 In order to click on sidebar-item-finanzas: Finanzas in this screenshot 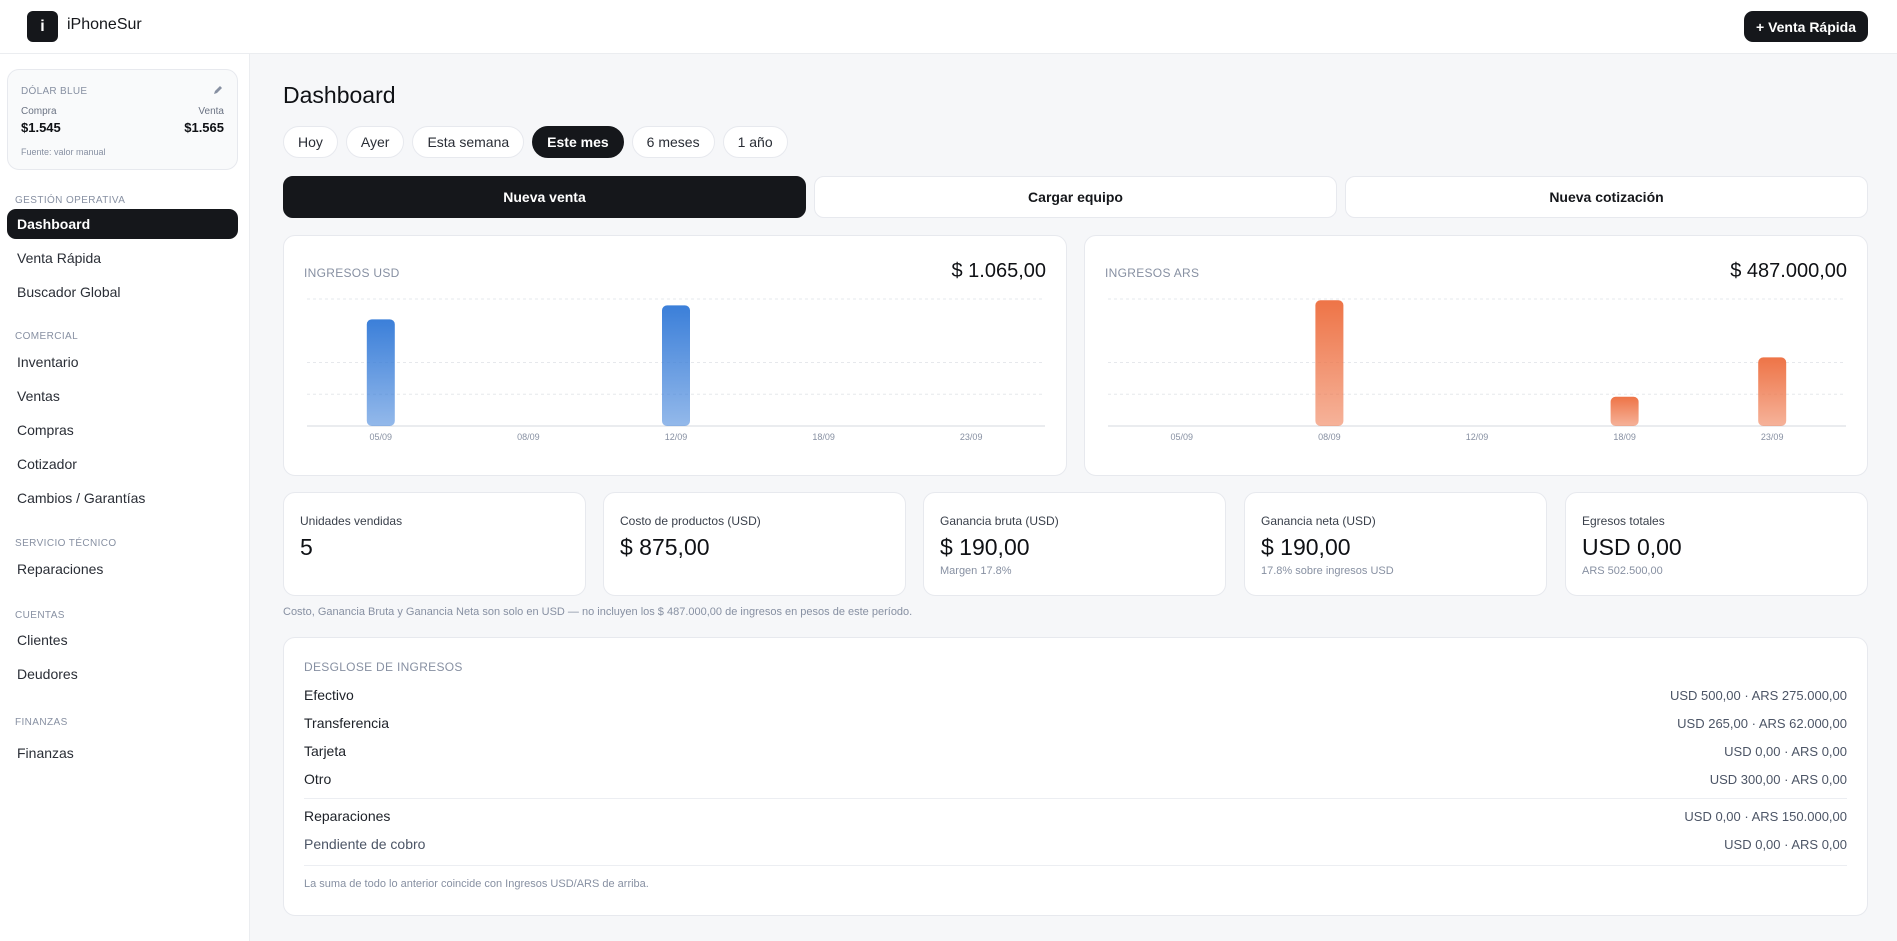, I will do `click(122, 753)`.